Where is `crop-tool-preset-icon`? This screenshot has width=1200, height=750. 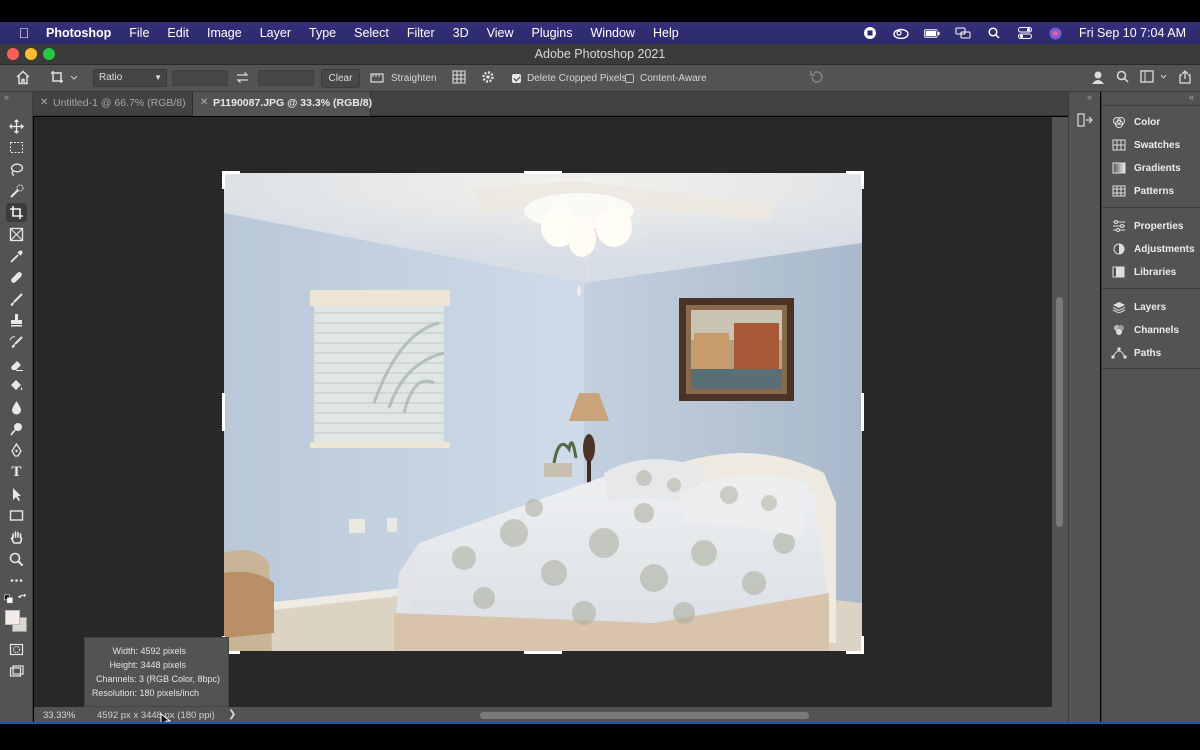
crop-tool-preset-icon is located at coordinates (64, 79).